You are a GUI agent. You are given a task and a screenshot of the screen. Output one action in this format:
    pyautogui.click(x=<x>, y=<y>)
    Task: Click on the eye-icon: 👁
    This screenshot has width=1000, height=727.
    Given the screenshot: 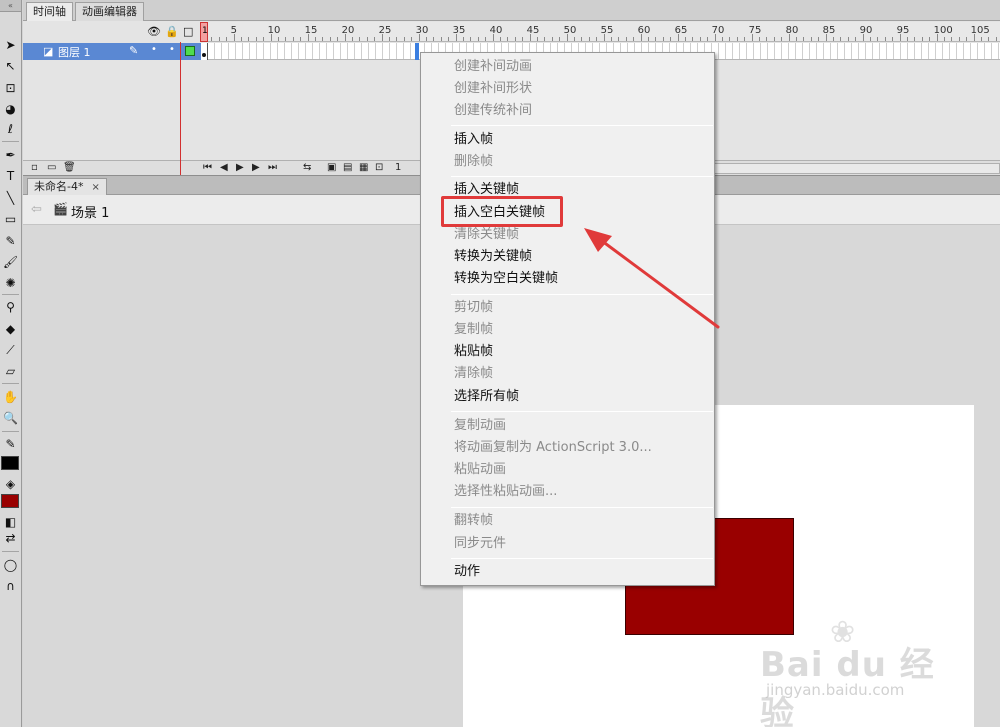 What is the action you would take?
    pyautogui.click(x=154, y=32)
    